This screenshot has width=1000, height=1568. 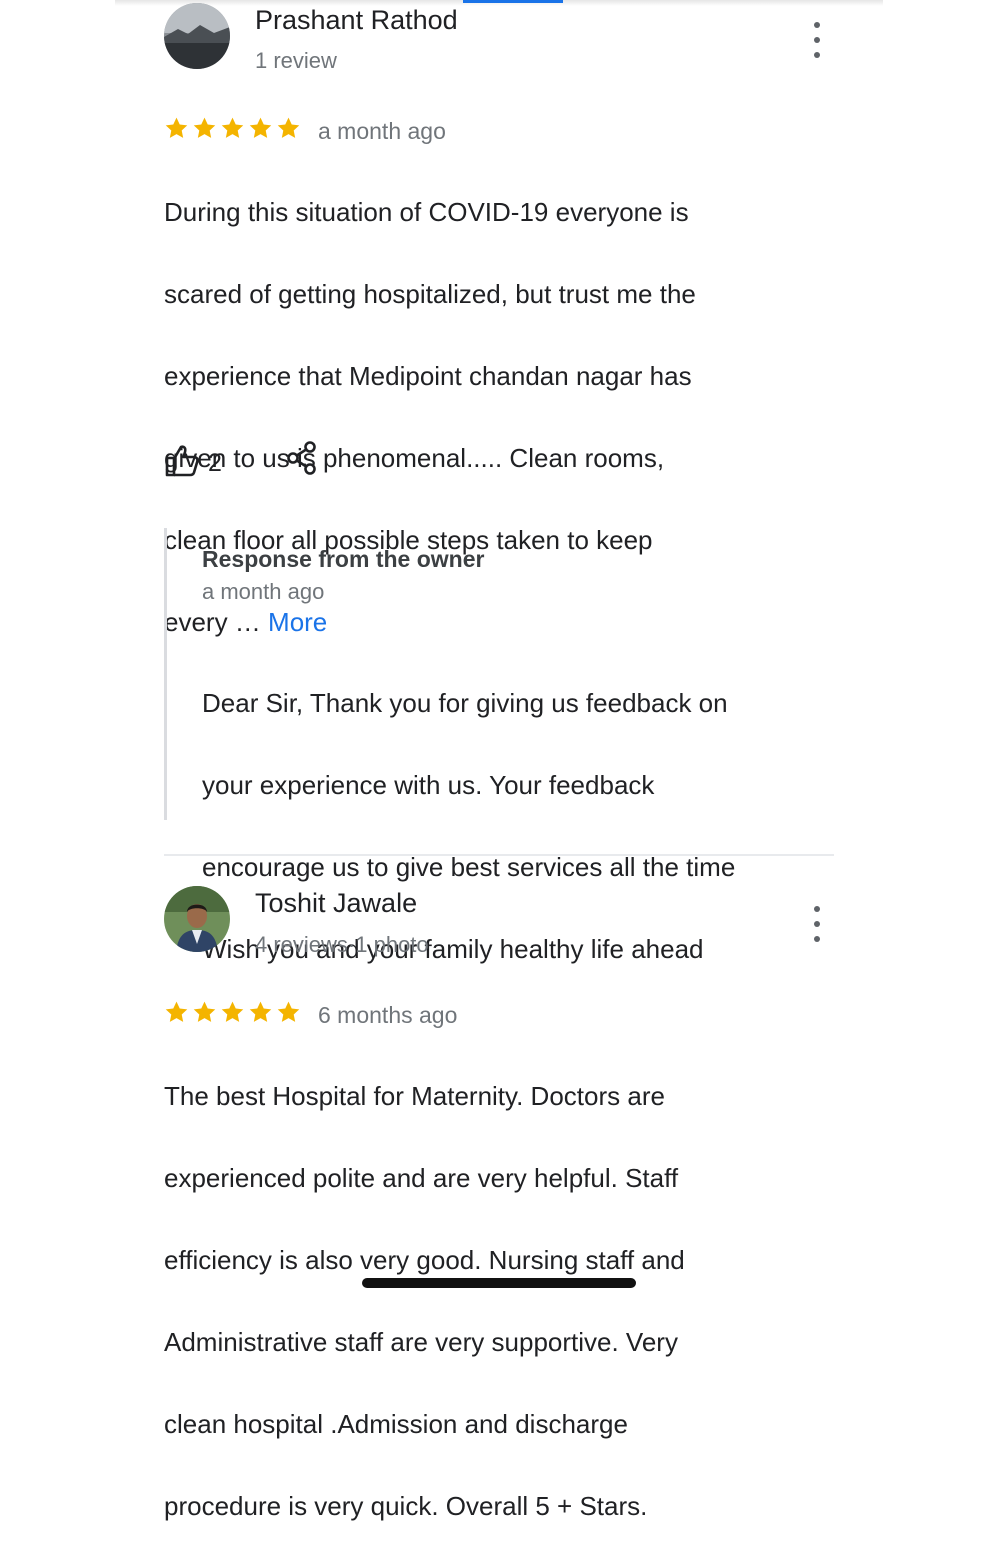 I want to click on home-indicator, so click(x=499, y=1283).